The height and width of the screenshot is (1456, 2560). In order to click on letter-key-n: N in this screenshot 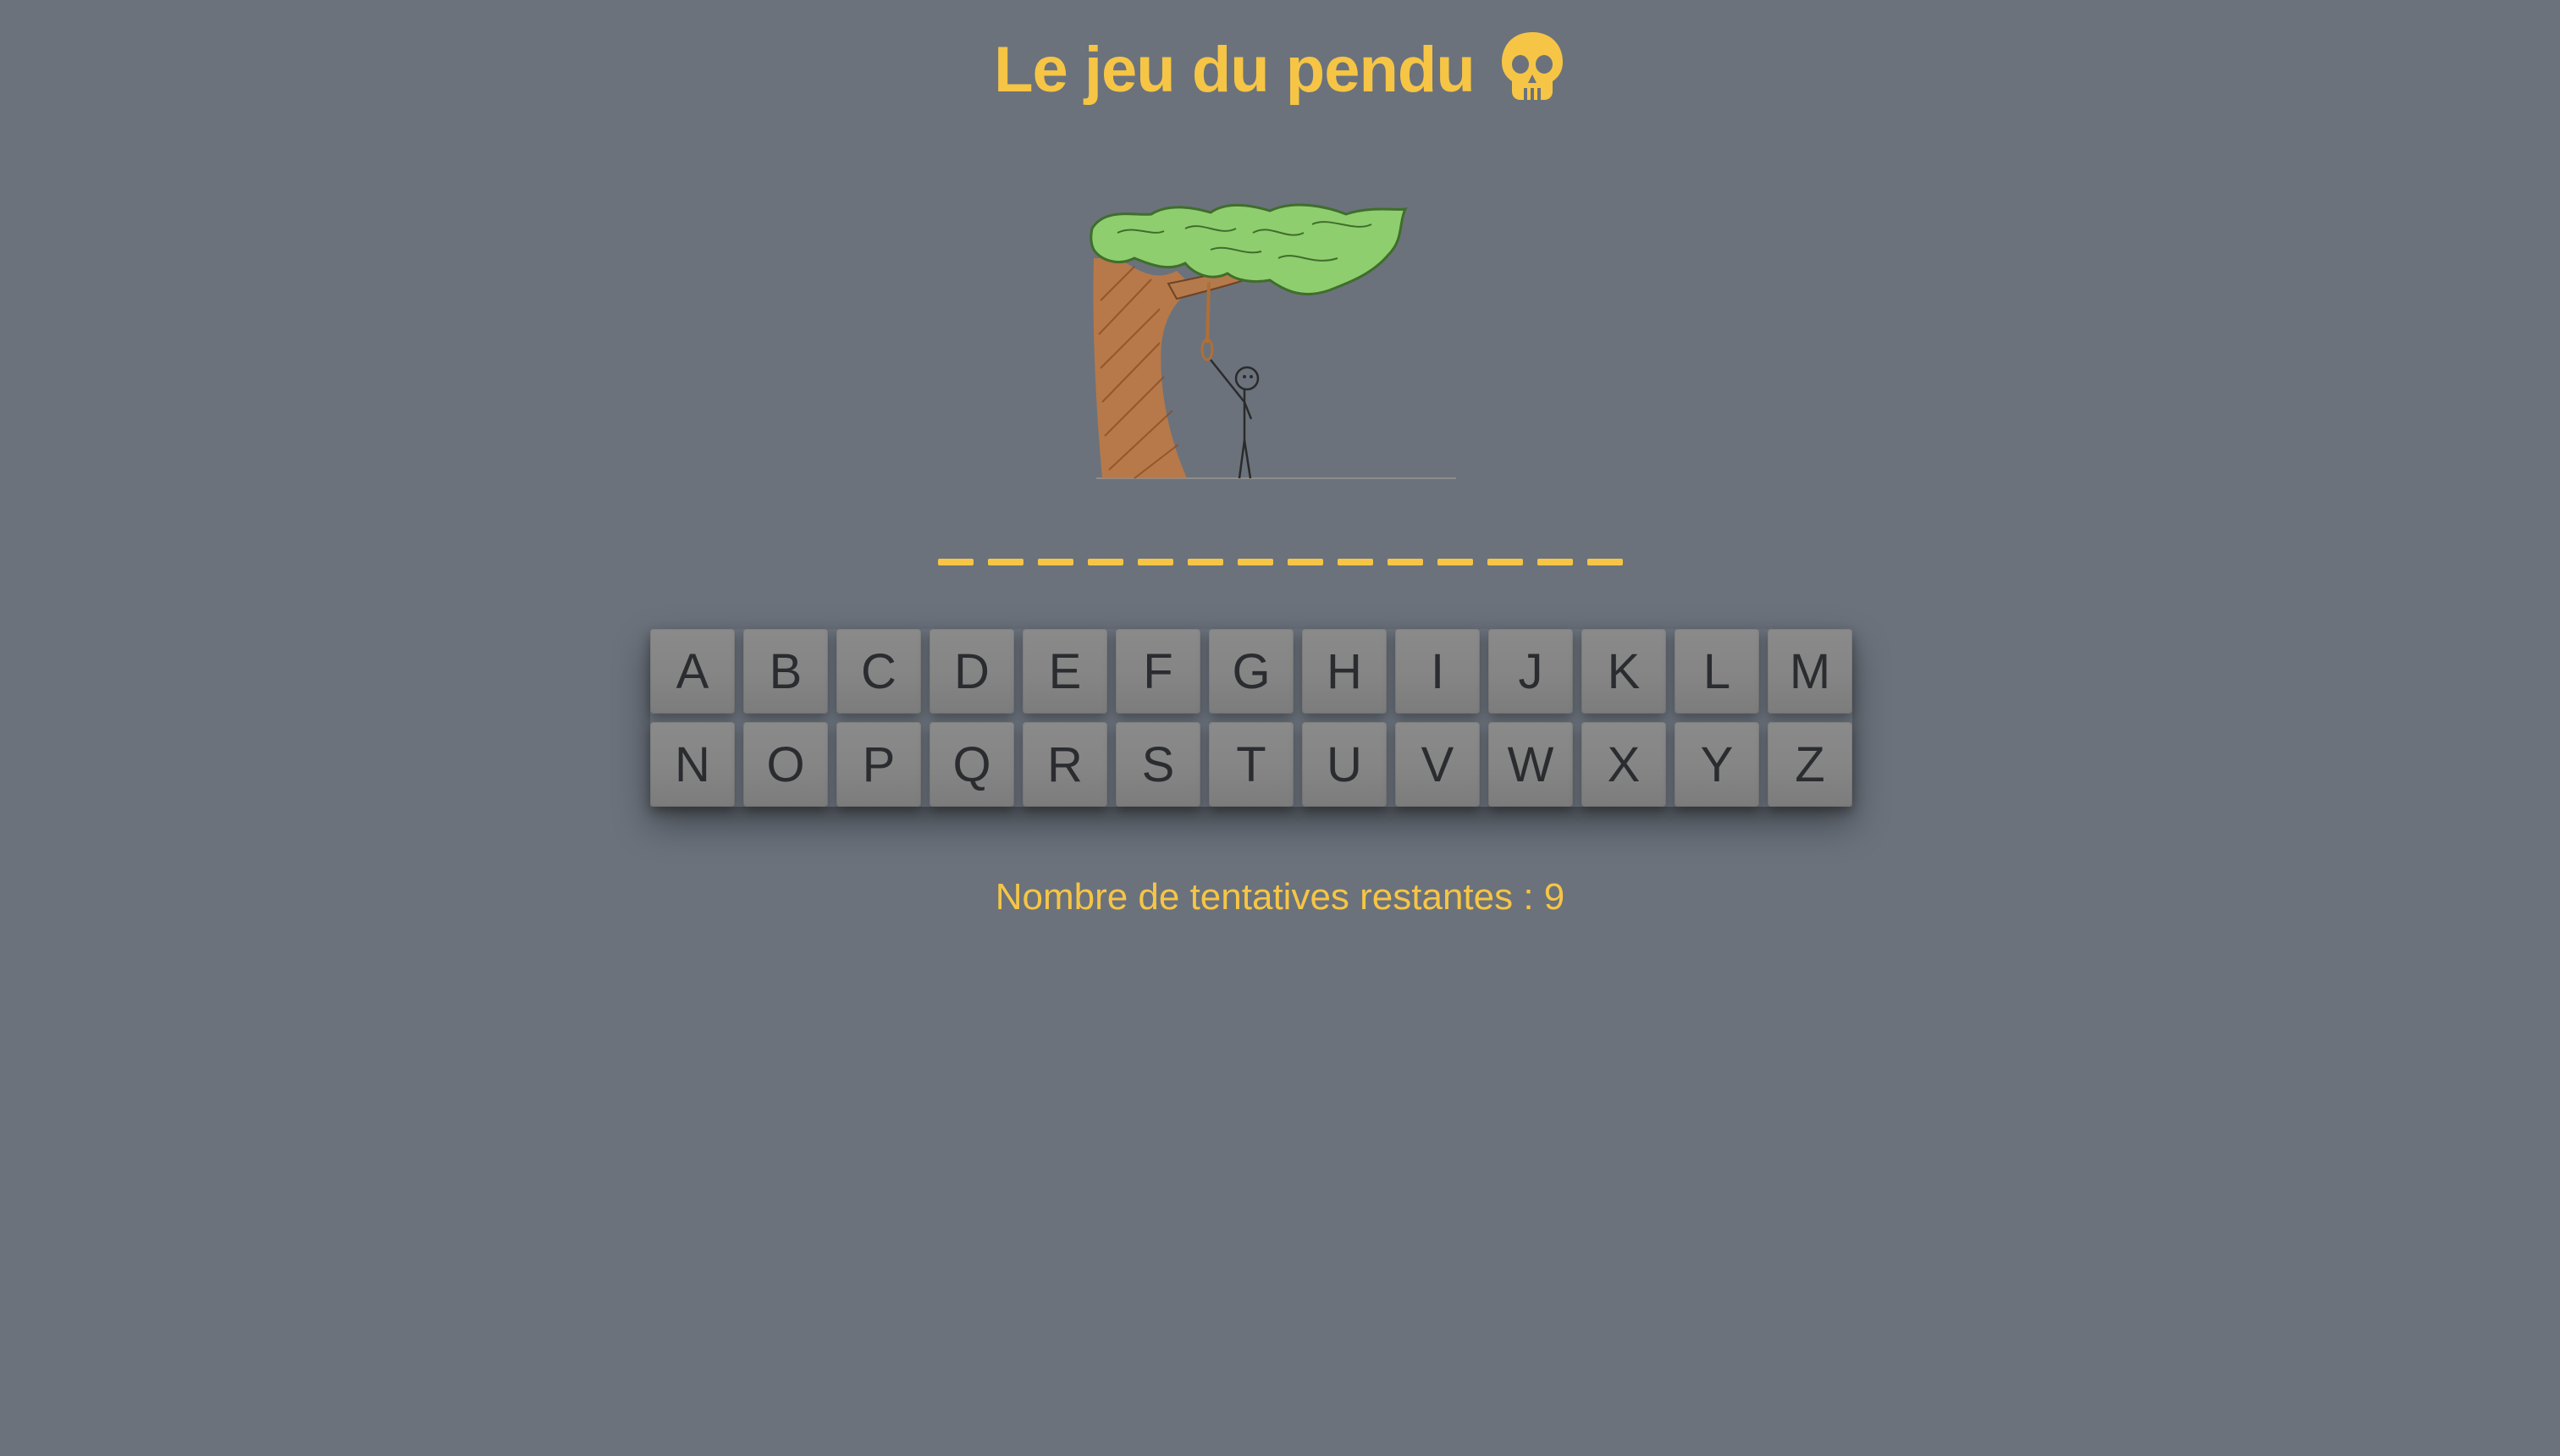, I will do `click(692, 764)`.